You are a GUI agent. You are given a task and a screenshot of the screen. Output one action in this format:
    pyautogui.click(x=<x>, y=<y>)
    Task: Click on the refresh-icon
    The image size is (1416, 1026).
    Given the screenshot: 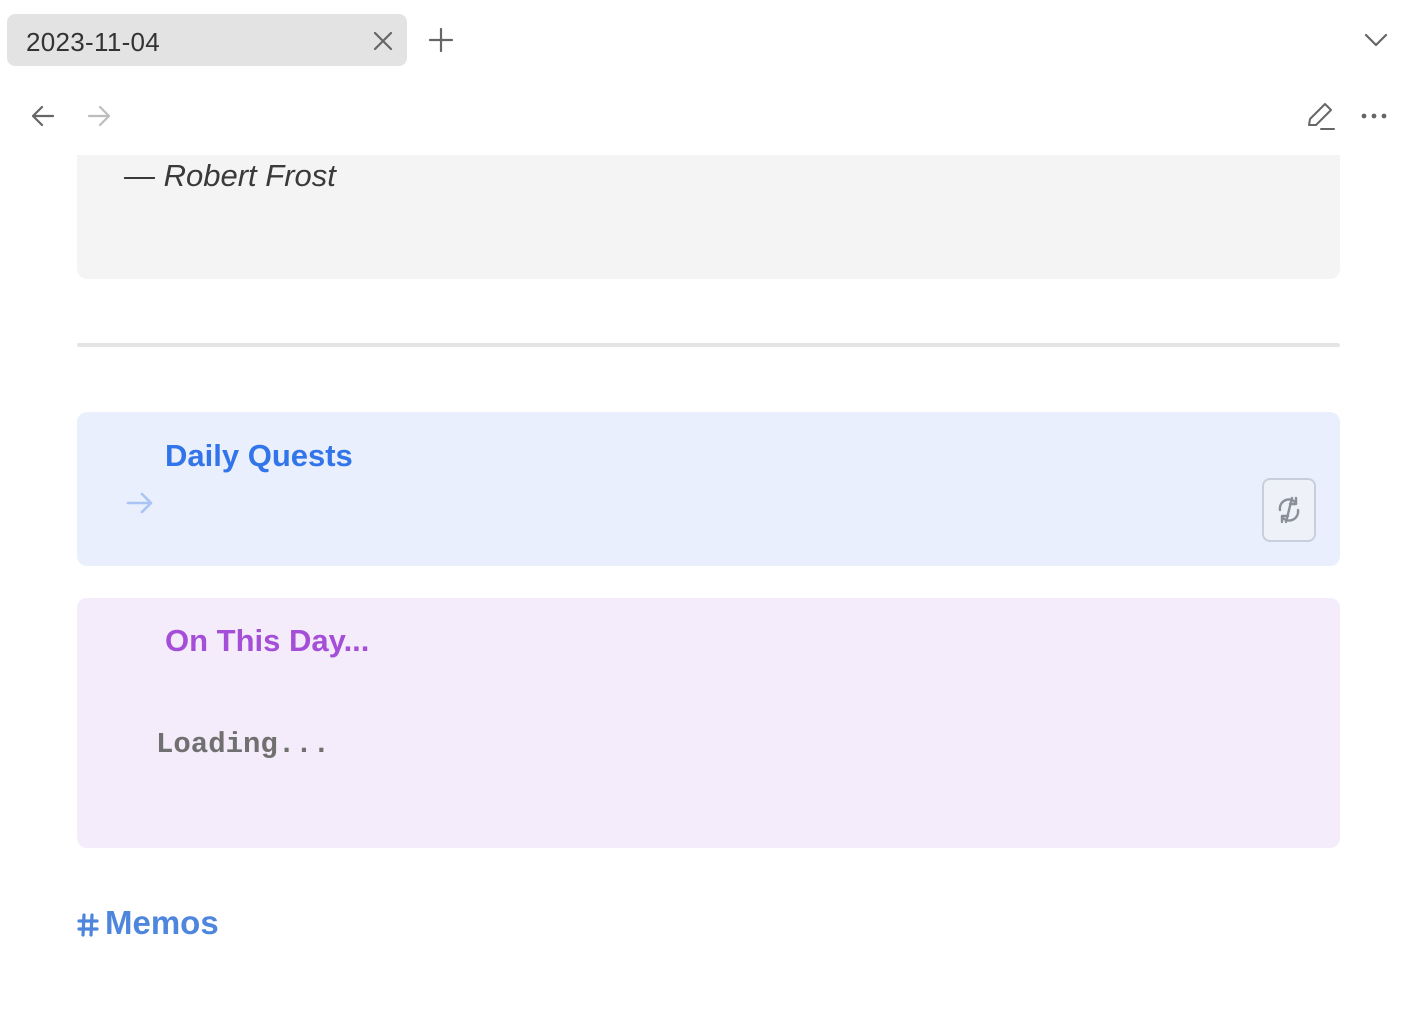 What is the action you would take?
    pyautogui.click(x=1289, y=510)
    